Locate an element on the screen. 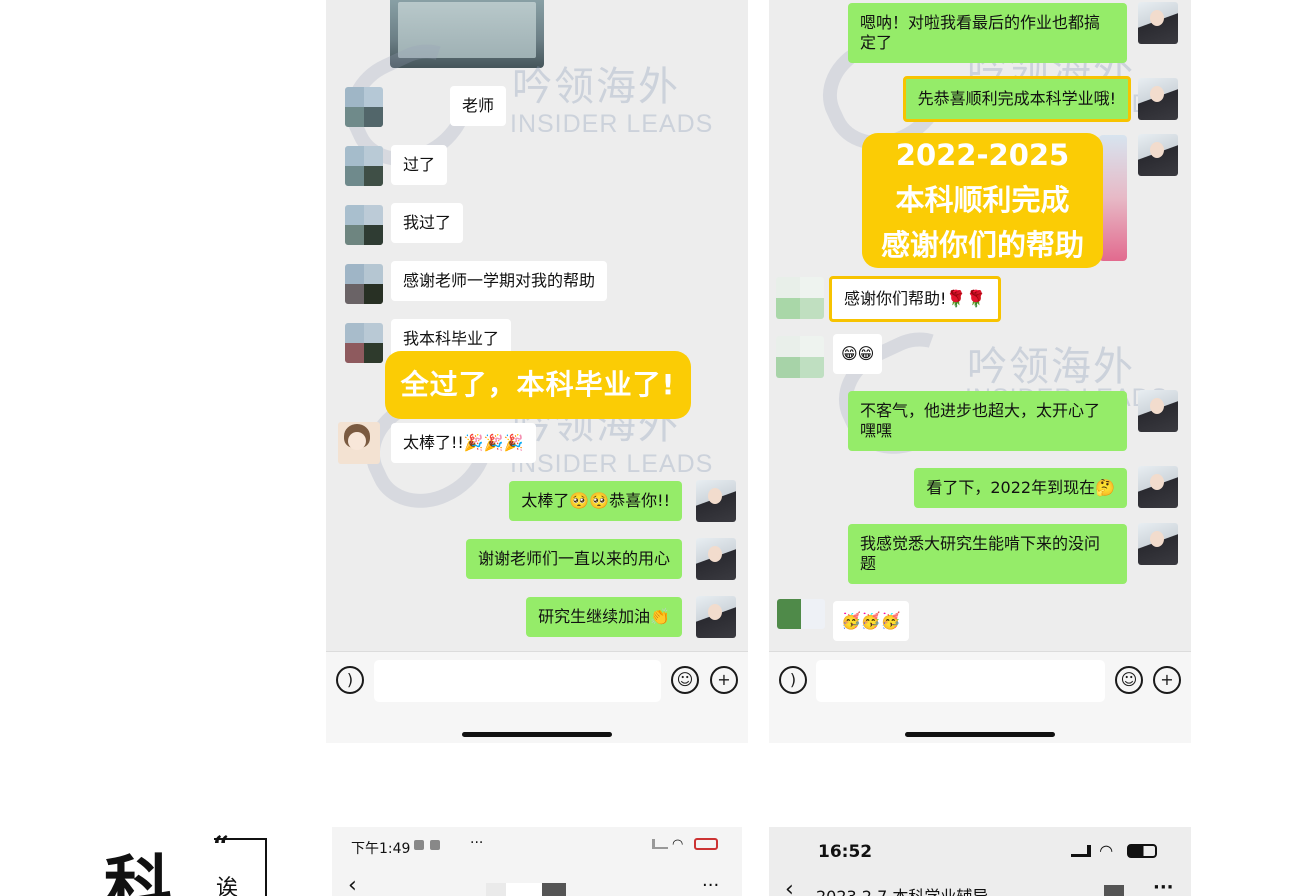  highlight-banner: 2022-2025 本科顺利完成 感谢你们的帮助 is located at coordinates (982, 200).